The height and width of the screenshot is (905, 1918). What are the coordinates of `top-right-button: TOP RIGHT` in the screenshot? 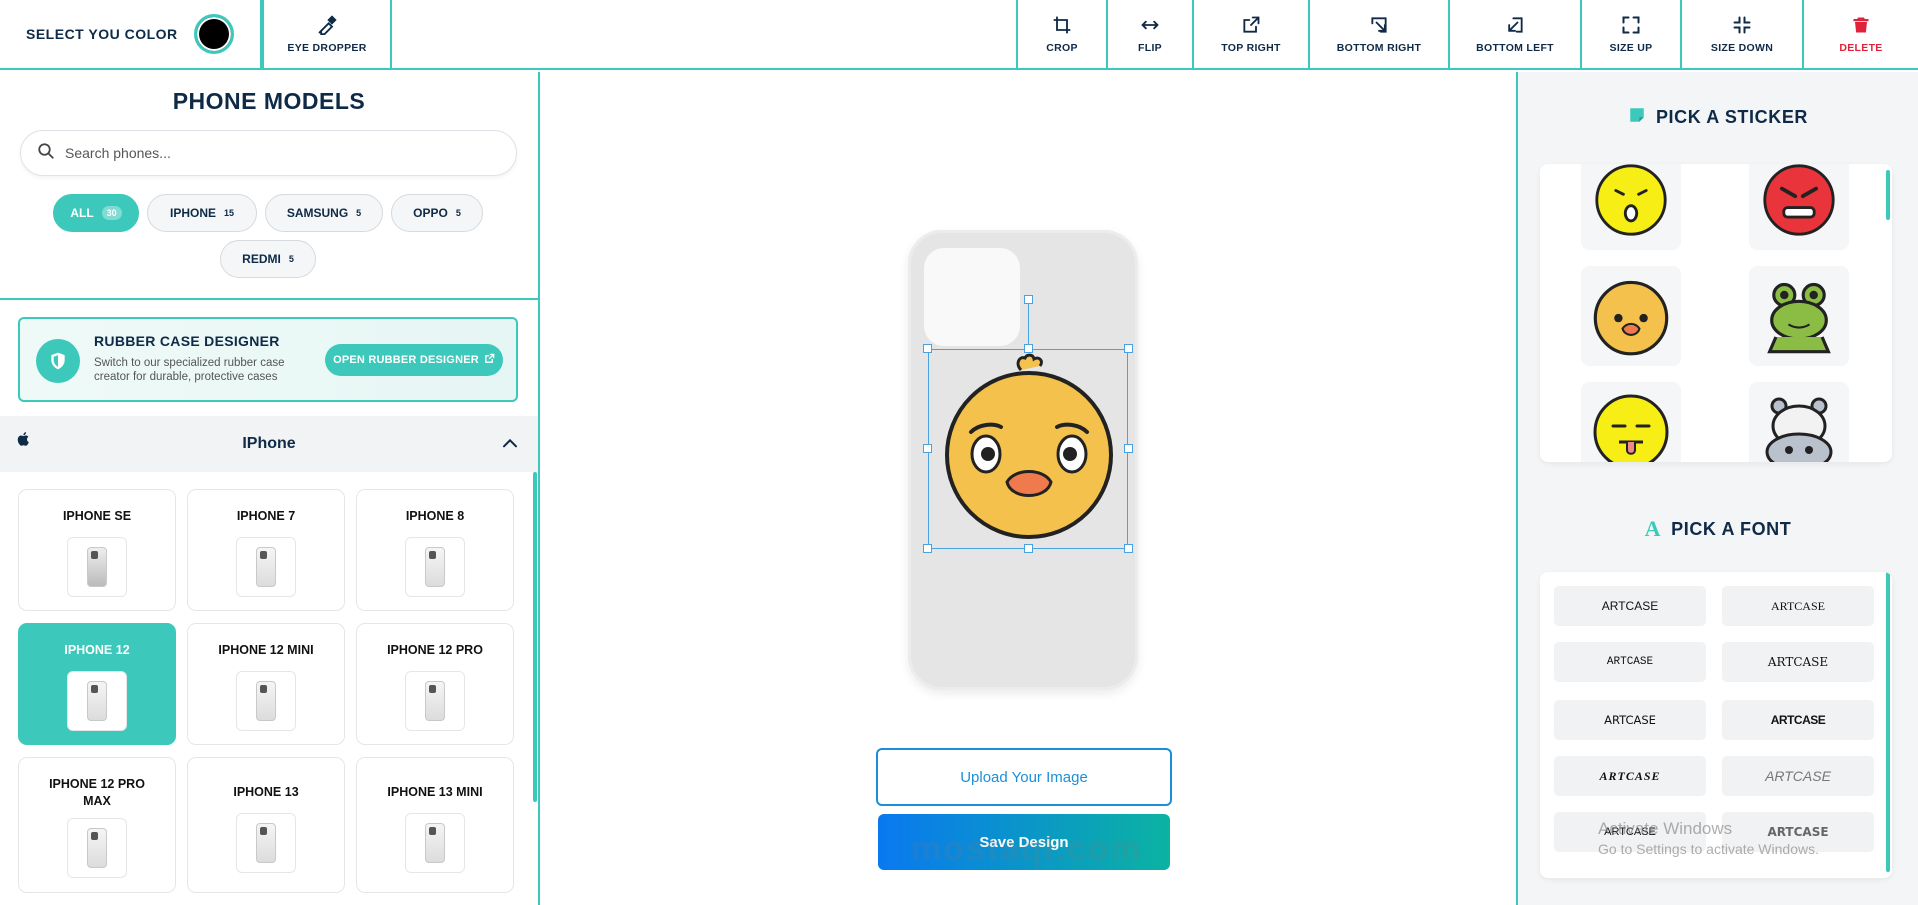 It's located at (1250, 34).